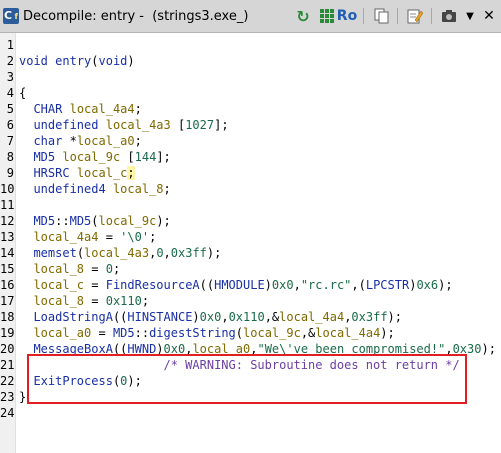 The image size is (501, 453). What do you see at coordinates (22, 93) in the screenshot?
I see `code-text: {` at bounding box center [22, 93].